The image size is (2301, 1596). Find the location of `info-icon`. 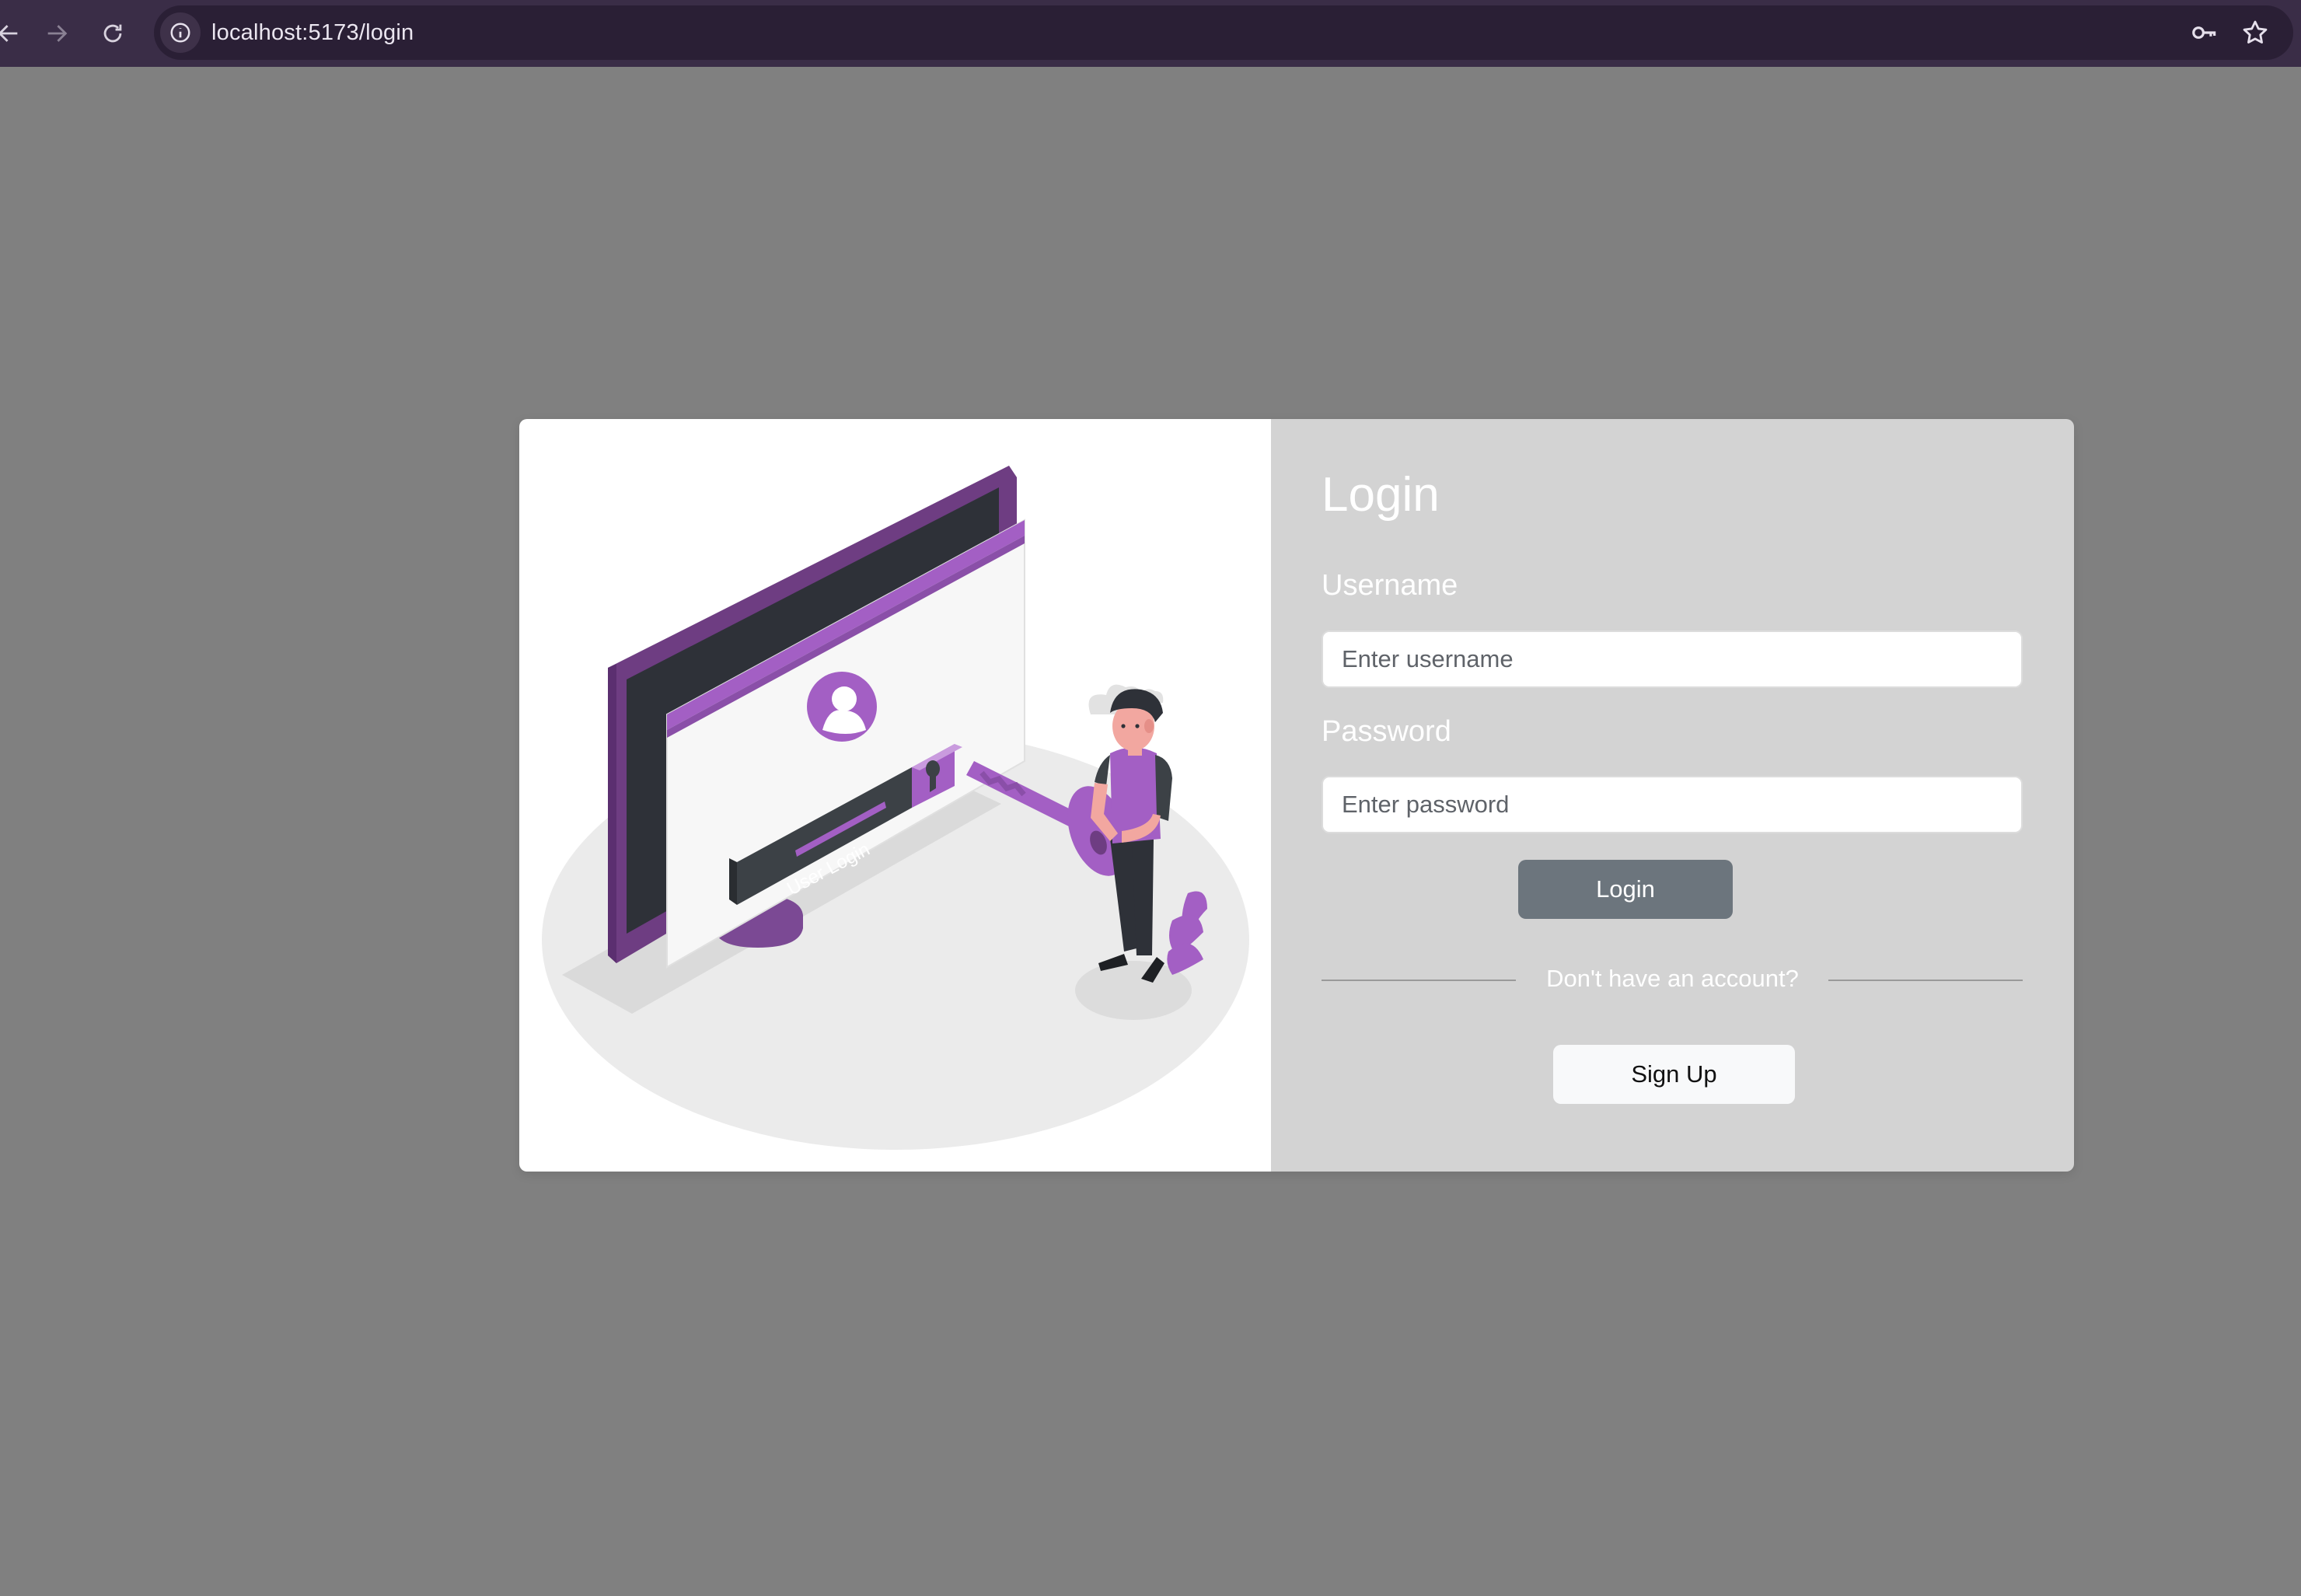

info-icon is located at coordinates (180, 33).